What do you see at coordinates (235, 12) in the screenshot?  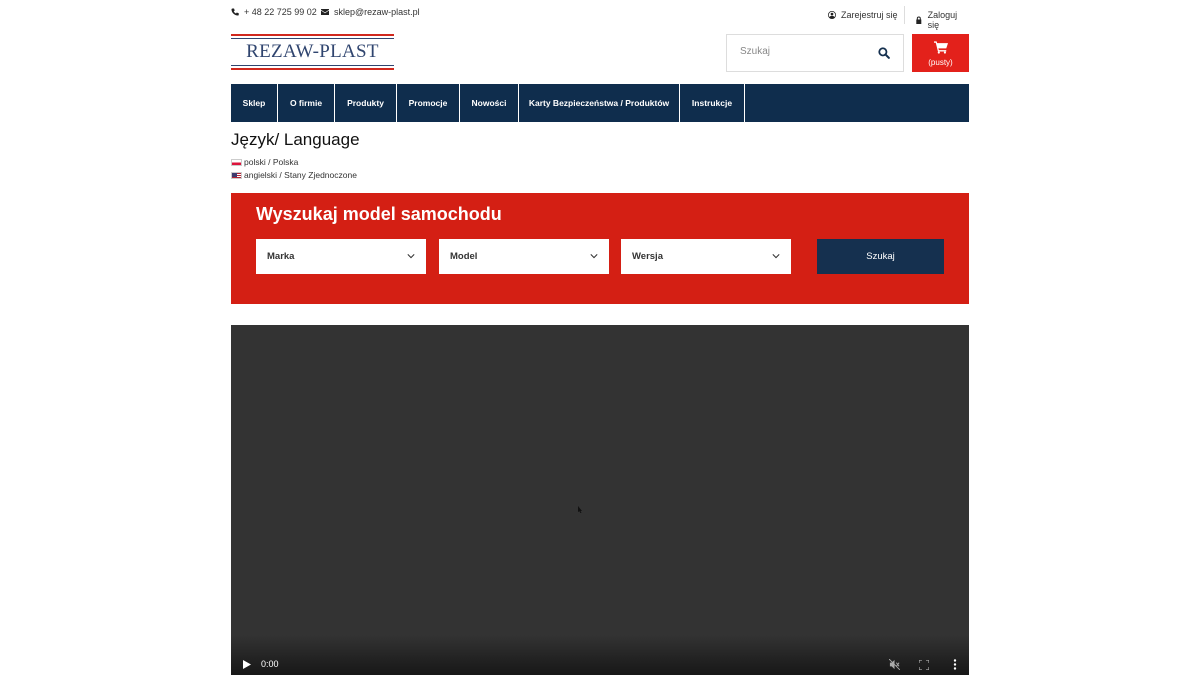 I see `phone-icon` at bounding box center [235, 12].